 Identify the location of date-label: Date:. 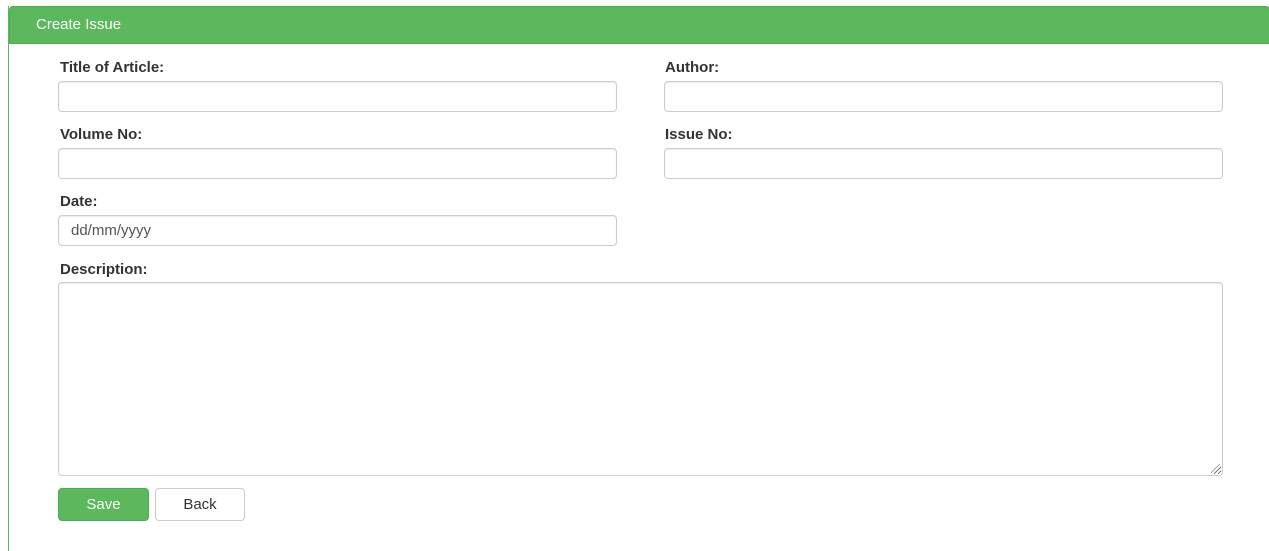
(79, 201).